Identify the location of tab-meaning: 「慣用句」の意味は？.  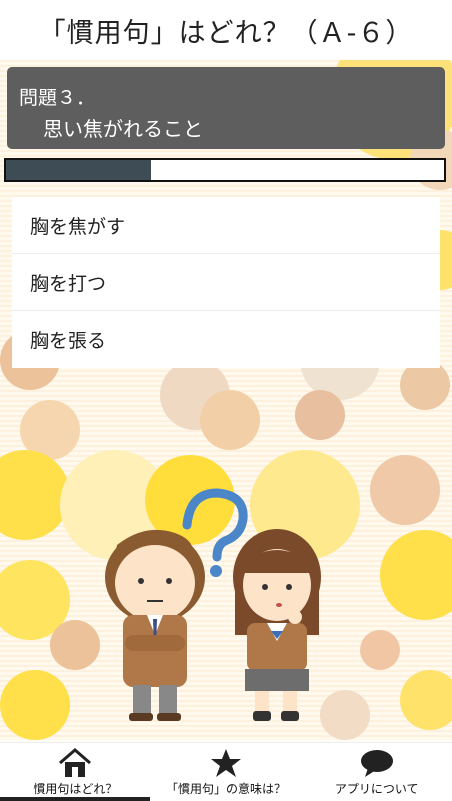
(226, 772).